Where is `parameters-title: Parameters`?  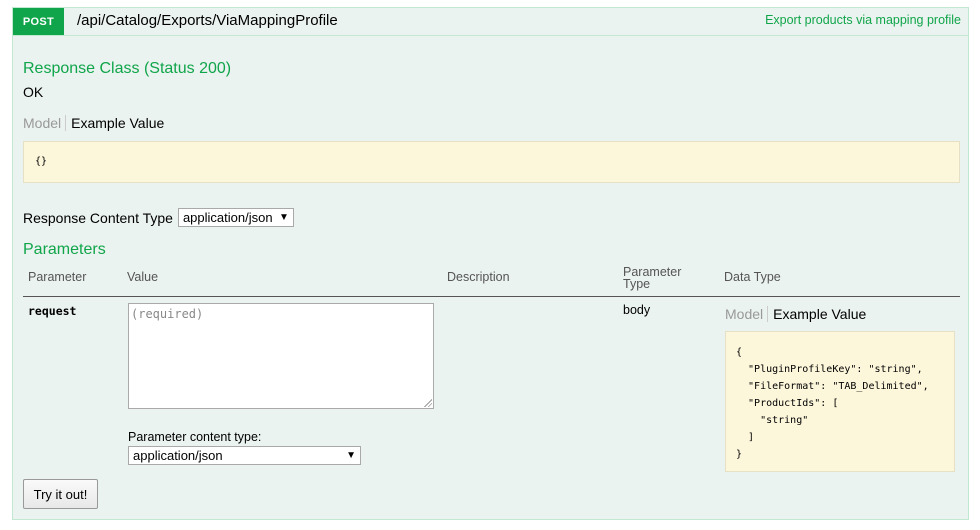
parameters-title: Parameters is located at coordinates (64, 249).